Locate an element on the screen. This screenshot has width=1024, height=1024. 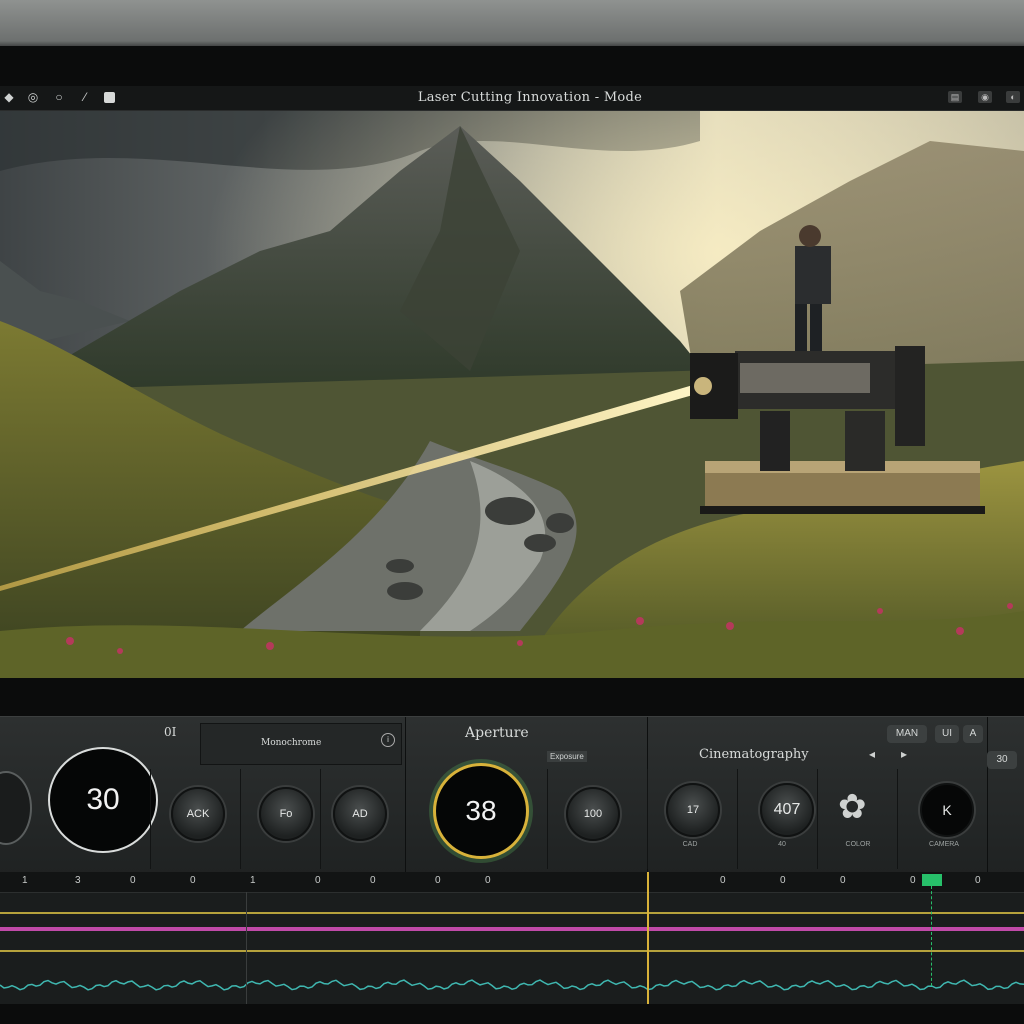
arrow-left-icon: ◂ is located at coordinates (872, 754).